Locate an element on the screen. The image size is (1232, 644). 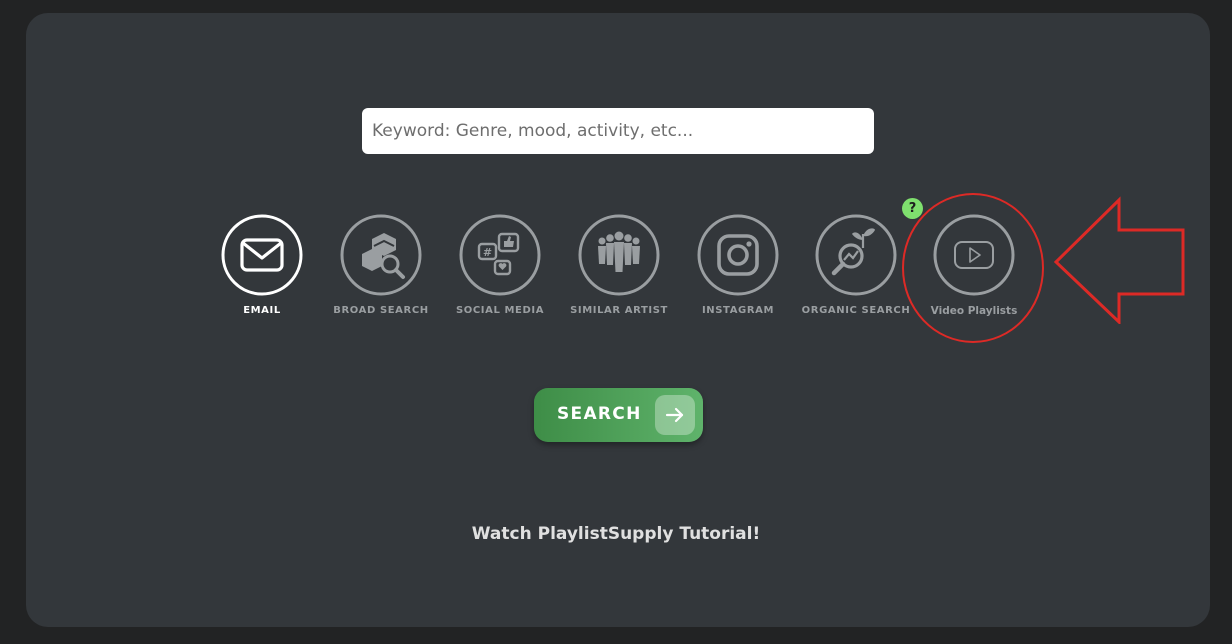
mode-social-media-label: SOCIAL MEDIA is located at coordinates (500, 310).